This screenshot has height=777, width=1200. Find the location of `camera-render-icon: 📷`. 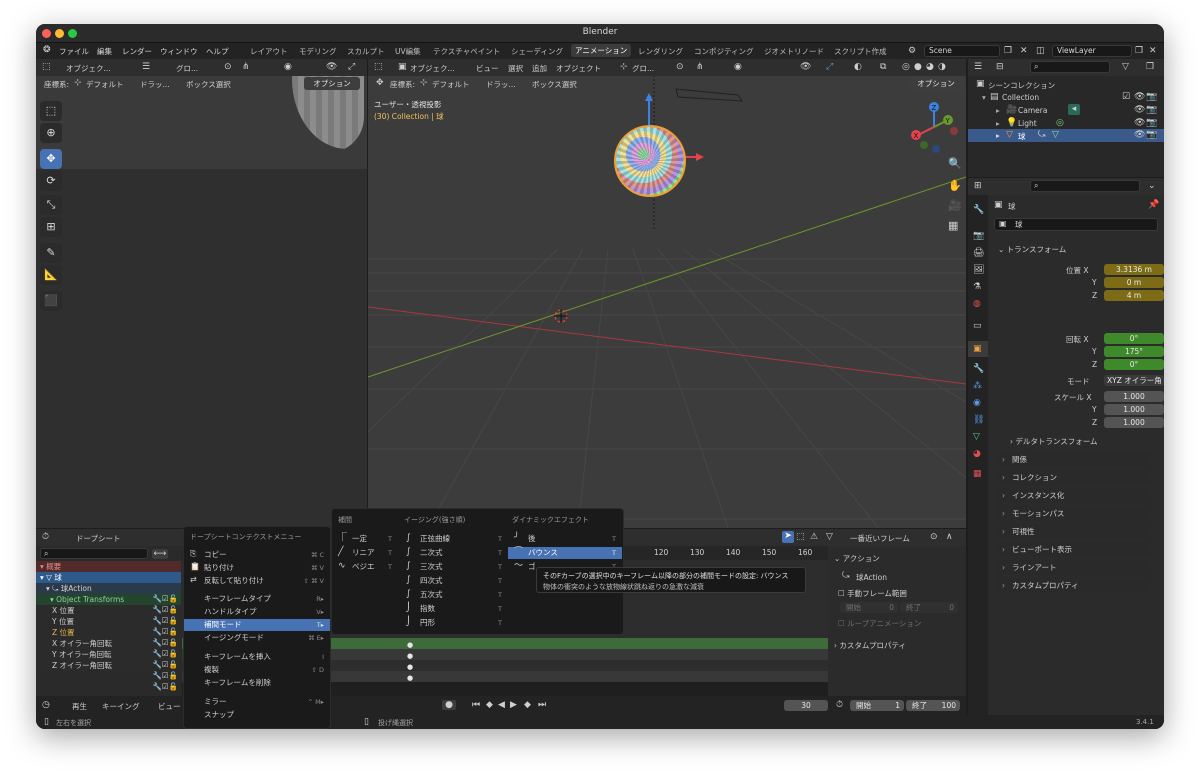

camera-render-icon: 📷 is located at coordinates (1151, 110).